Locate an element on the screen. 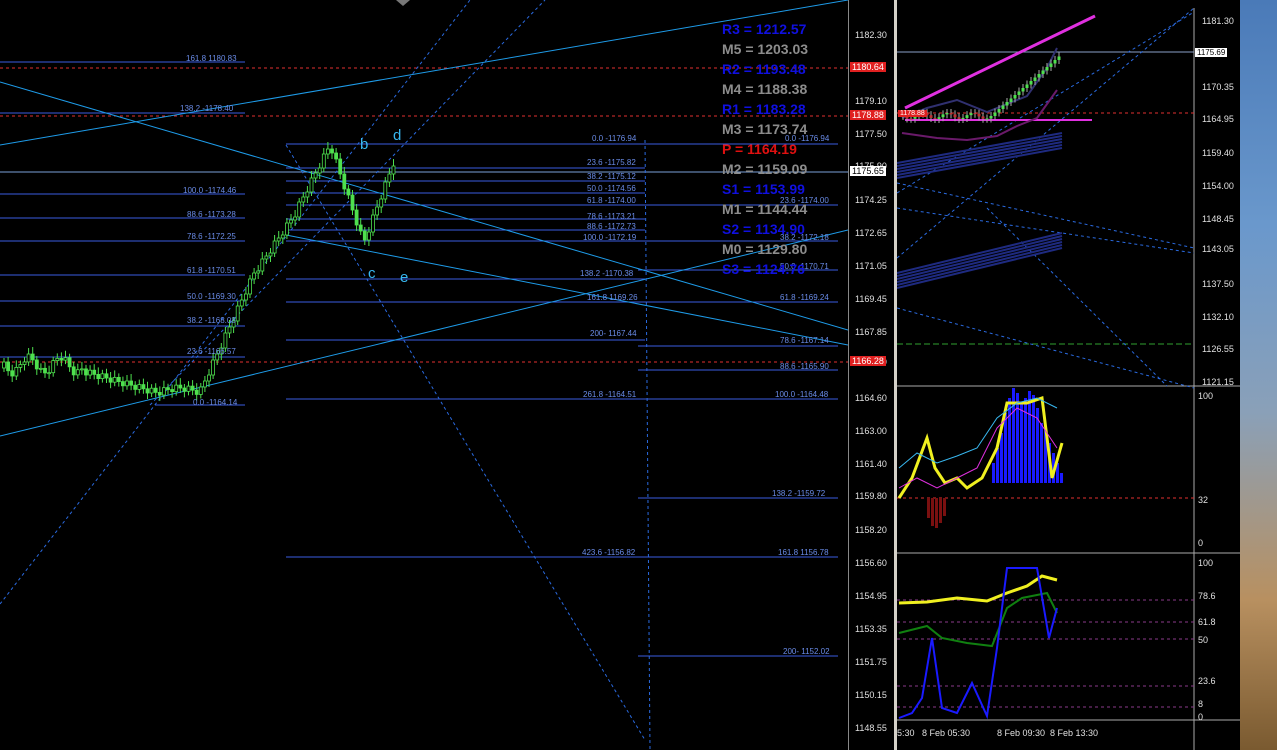 The height and width of the screenshot is (750, 1277). fib-left-label: 100.0 -1174.46 is located at coordinates (210, 190).